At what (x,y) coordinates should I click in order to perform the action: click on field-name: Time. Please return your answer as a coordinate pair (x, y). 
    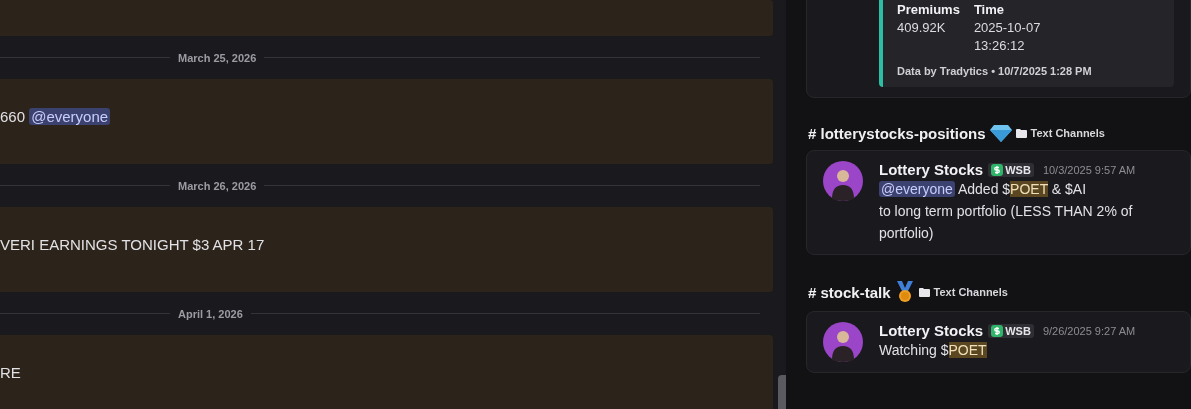
    Looking at the image, I should click on (989, 10).